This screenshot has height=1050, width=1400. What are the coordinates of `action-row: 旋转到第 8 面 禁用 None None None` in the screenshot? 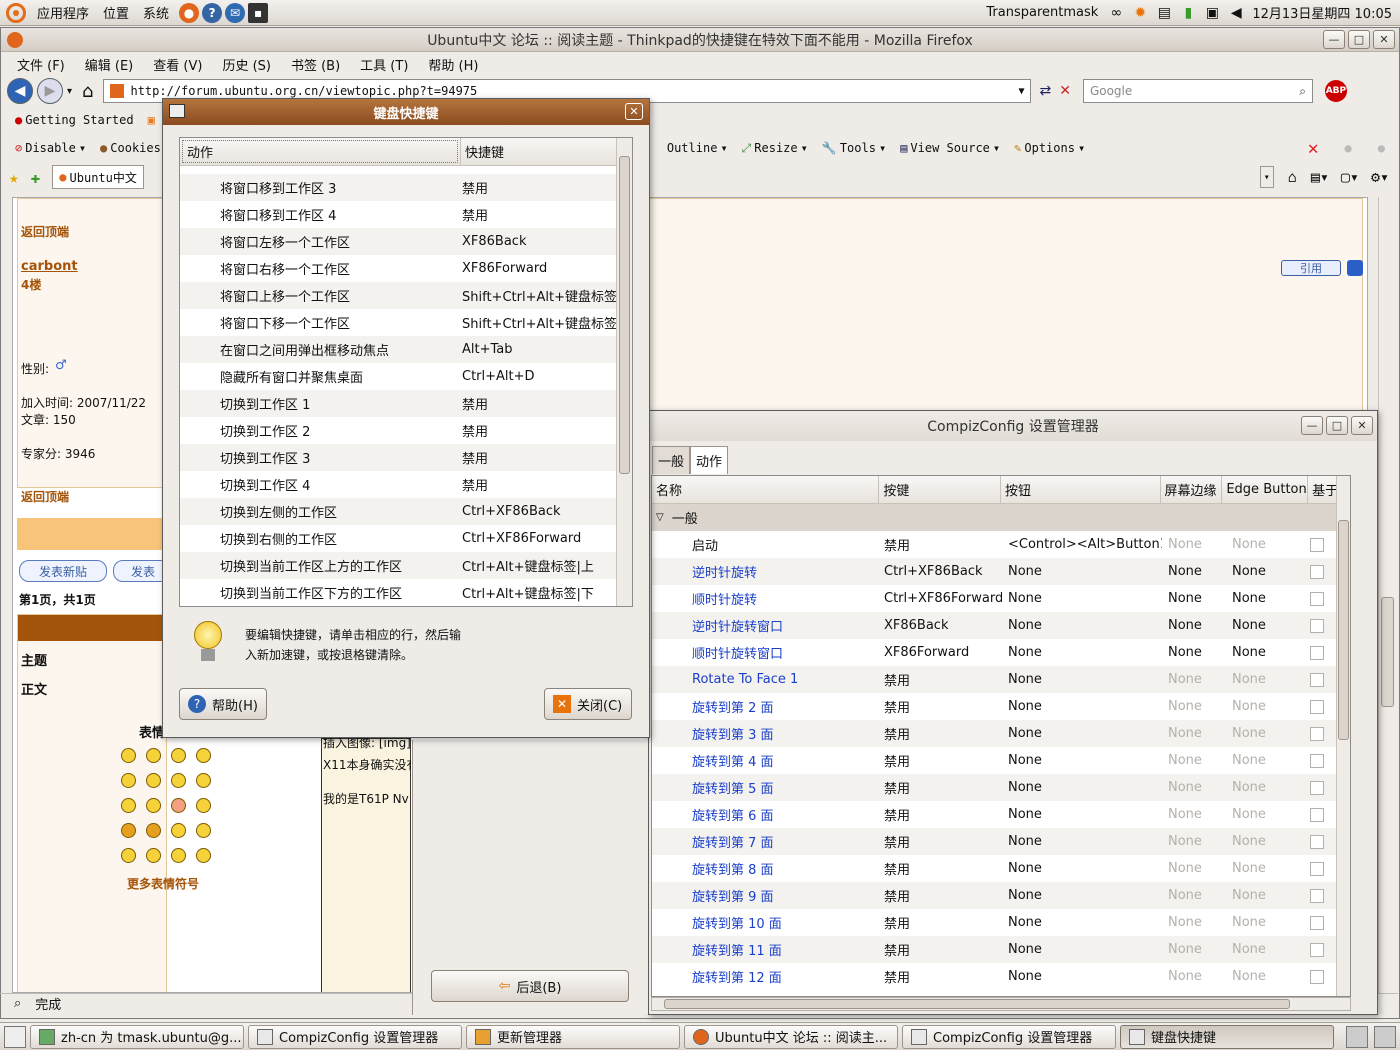 It's located at (1001, 868).